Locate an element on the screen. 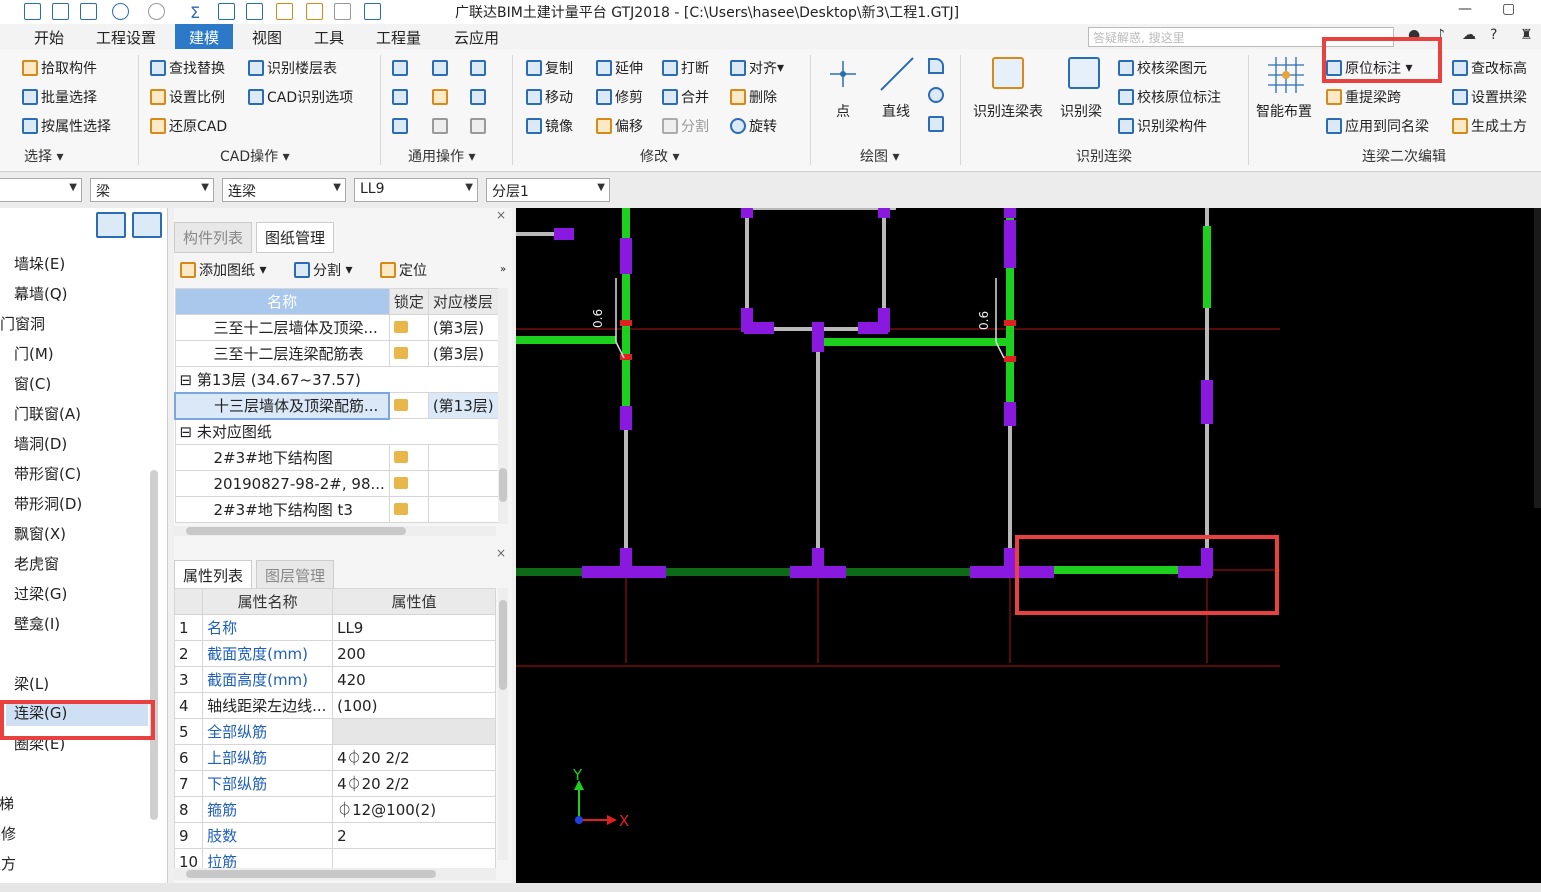 This screenshot has width=1541, height=892. menu-view: 视图 is located at coordinates (267, 37).